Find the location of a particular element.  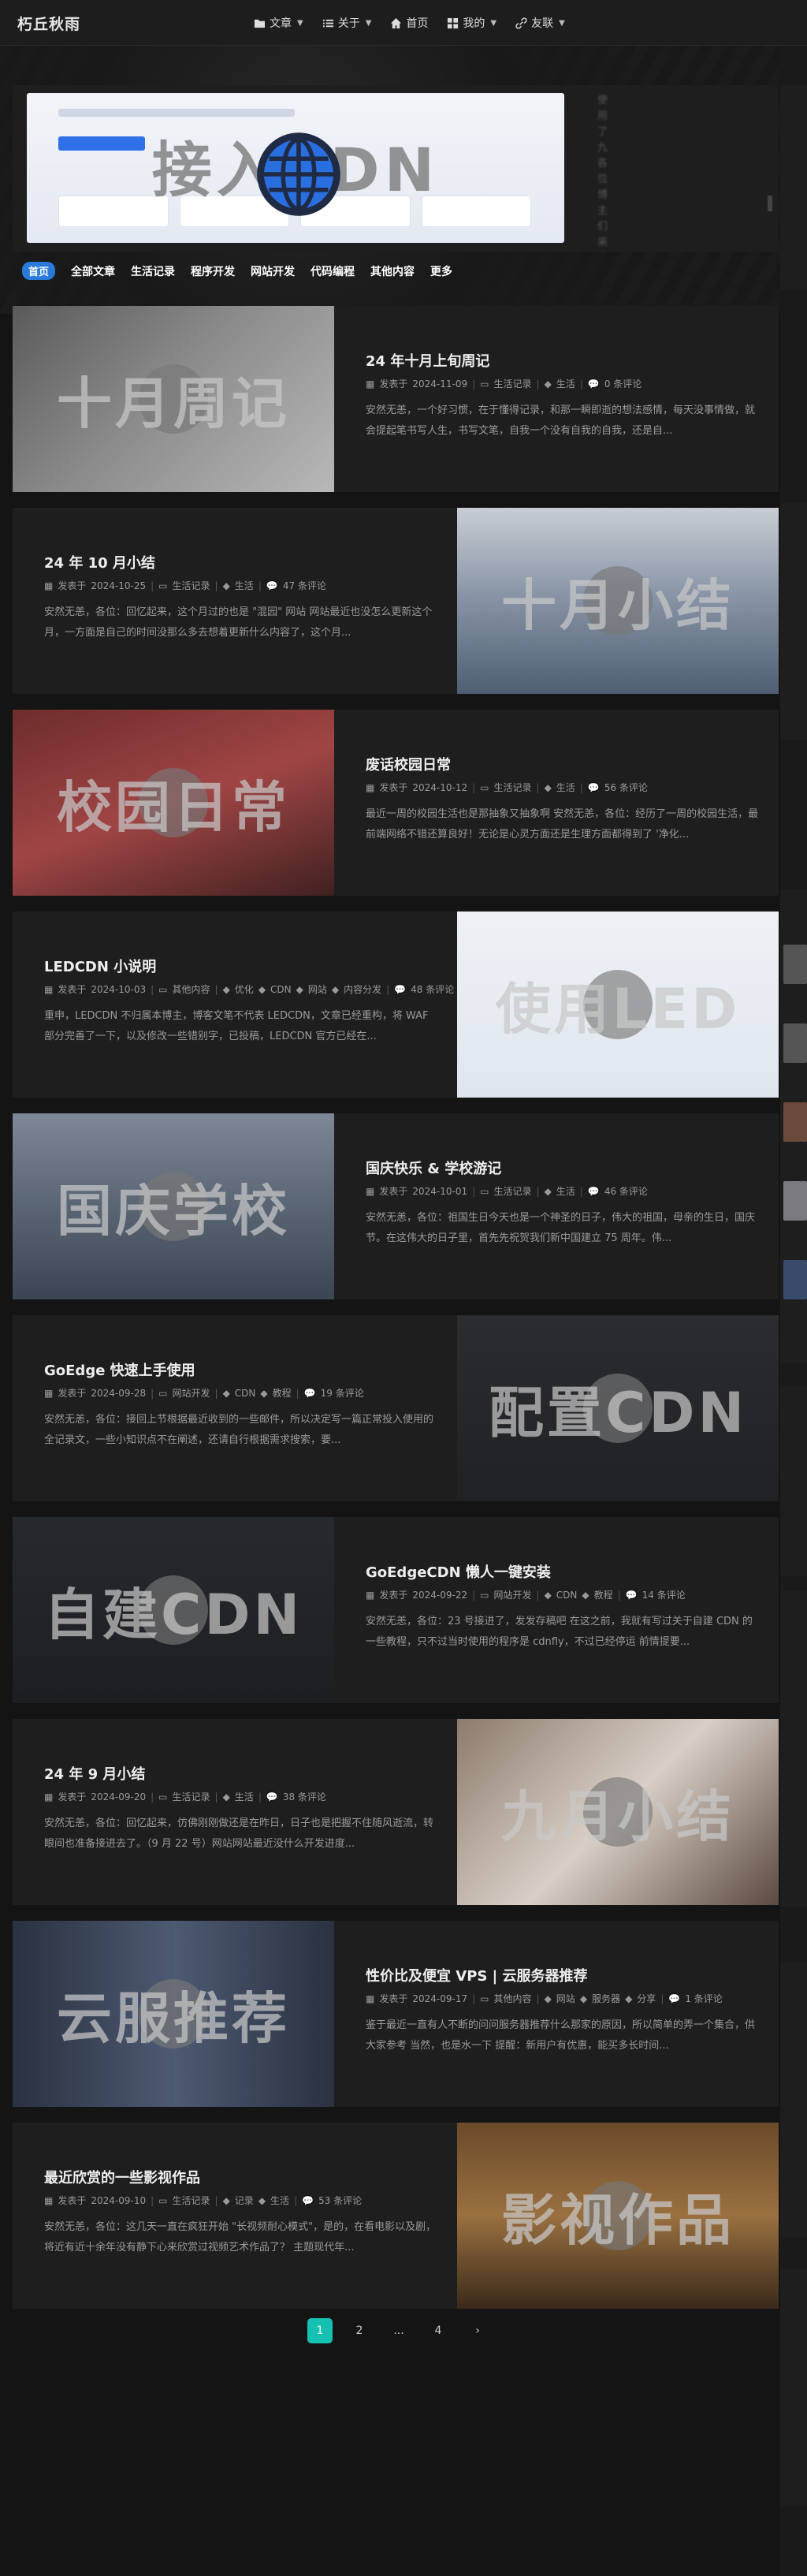

post-title: 废话校园日常 is located at coordinates (408, 764).